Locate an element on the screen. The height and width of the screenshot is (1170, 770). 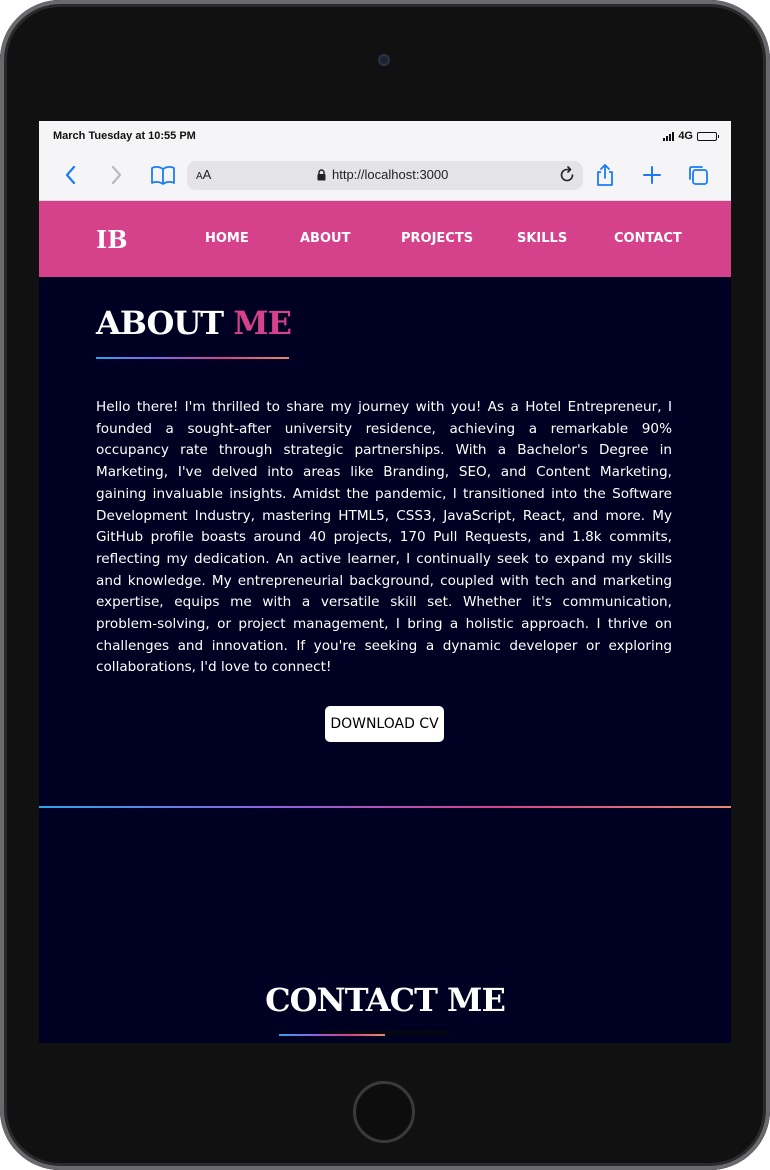
battery-icon is located at coordinates (708, 136).